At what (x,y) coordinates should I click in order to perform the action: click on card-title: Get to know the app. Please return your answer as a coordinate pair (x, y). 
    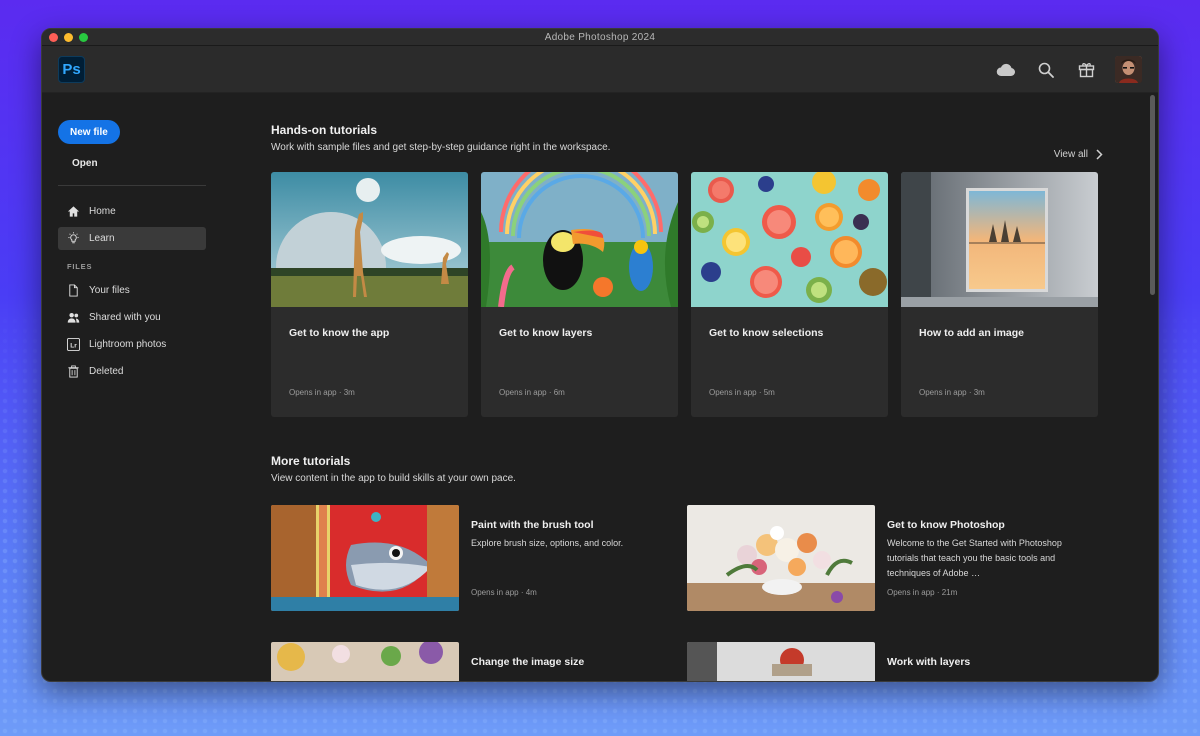
    Looking at the image, I should click on (339, 333).